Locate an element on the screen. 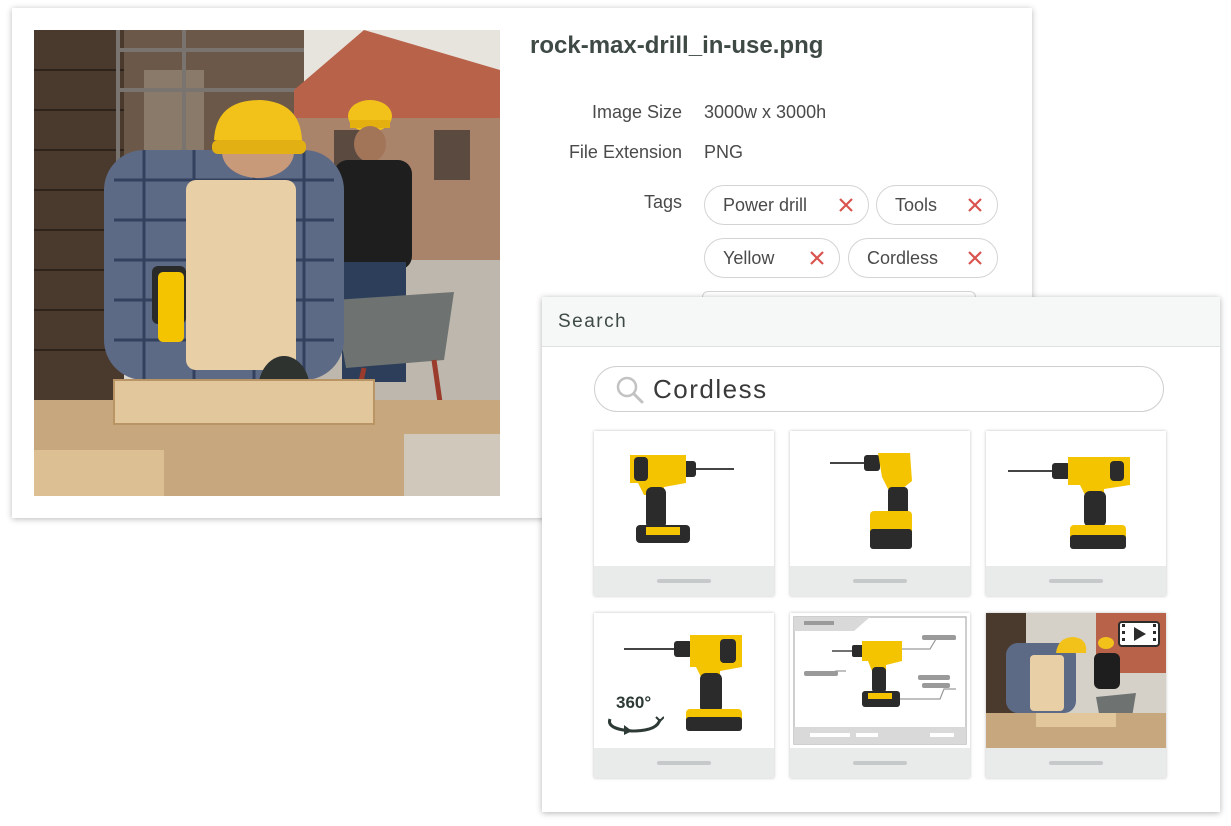  search-result-drill-video is located at coordinates (1076, 695).